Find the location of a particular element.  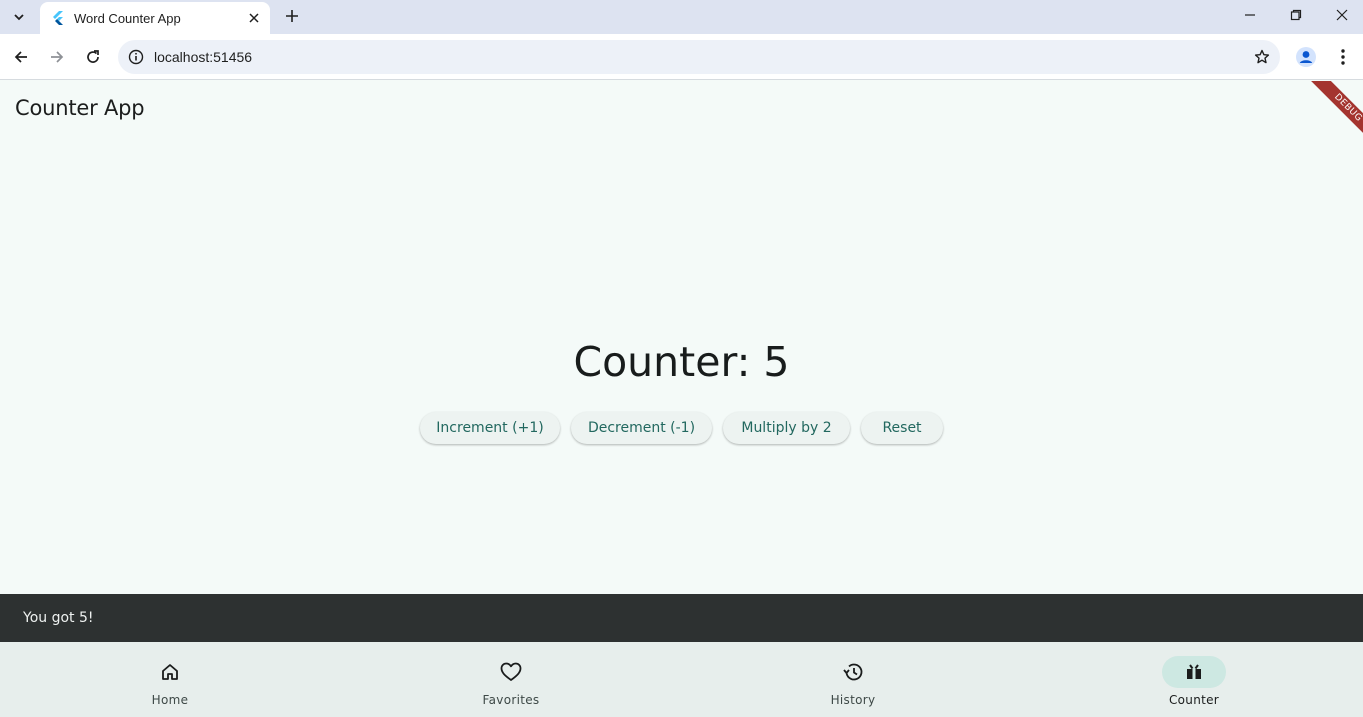

nav-label: Home is located at coordinates (170, 700).